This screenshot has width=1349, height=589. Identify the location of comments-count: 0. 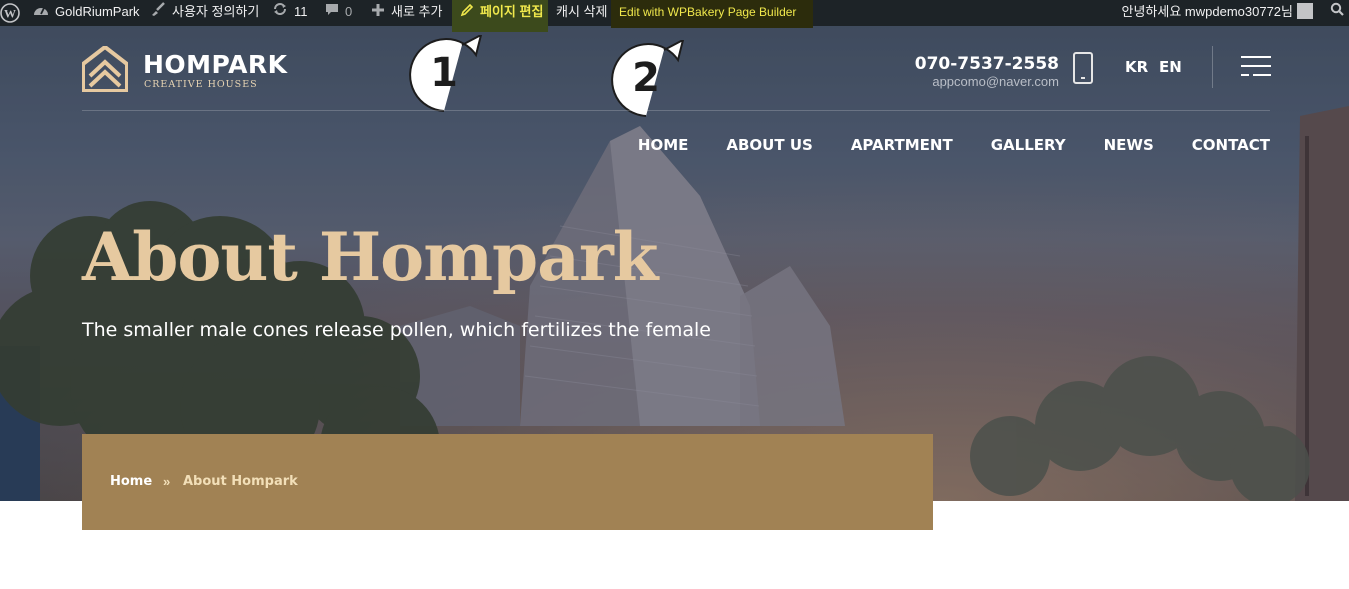
(349, 11).